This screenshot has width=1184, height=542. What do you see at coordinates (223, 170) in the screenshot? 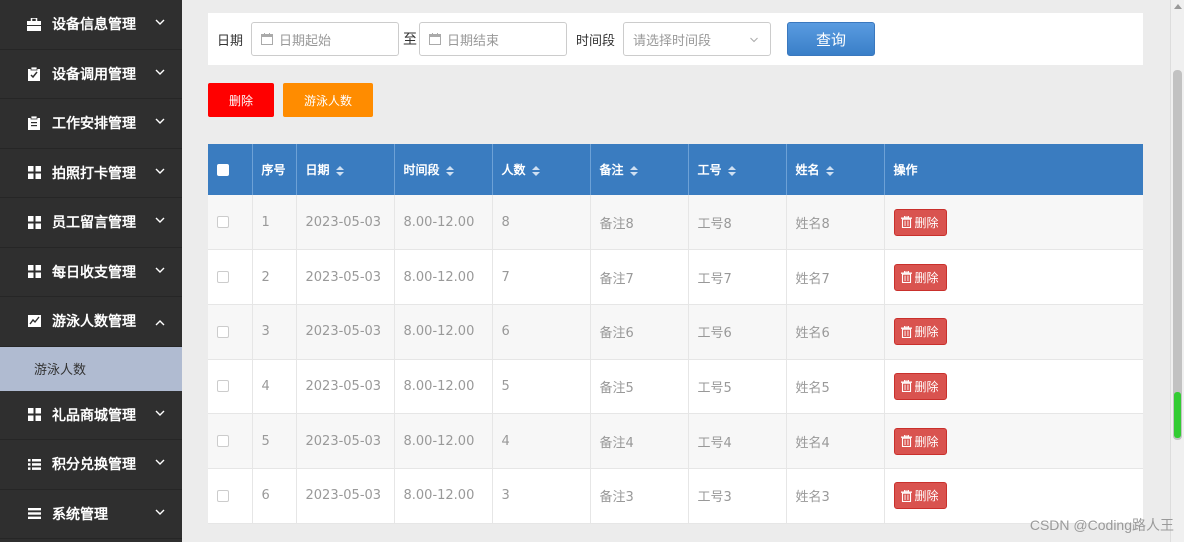
I see `select-all-checkbox` at bounding box center [223, 170].